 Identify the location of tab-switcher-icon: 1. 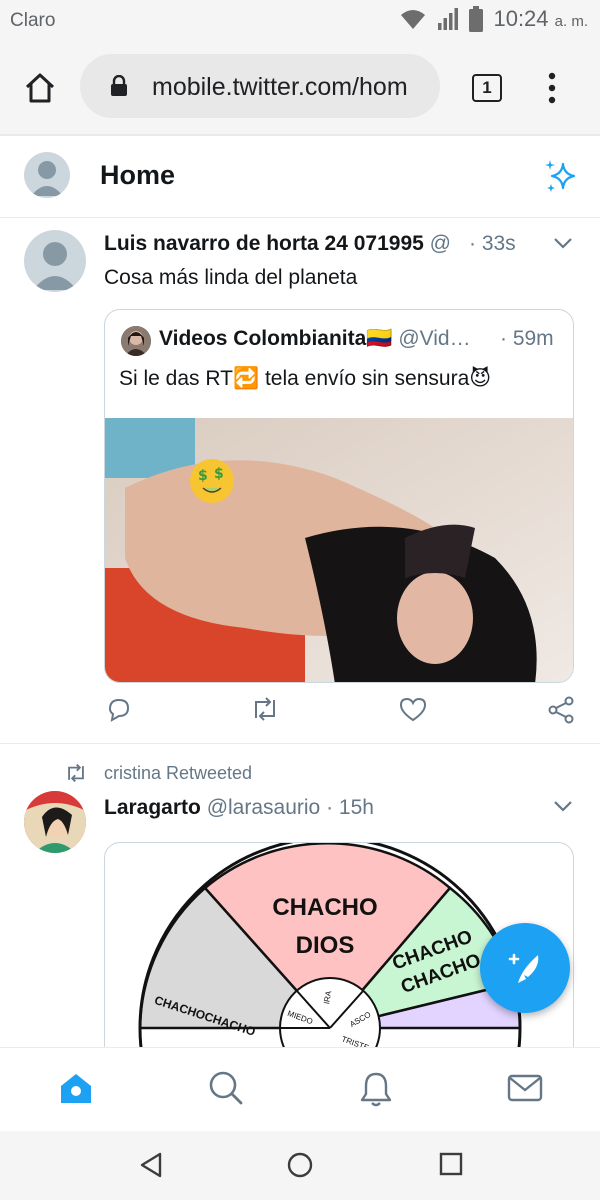
(487, 88).